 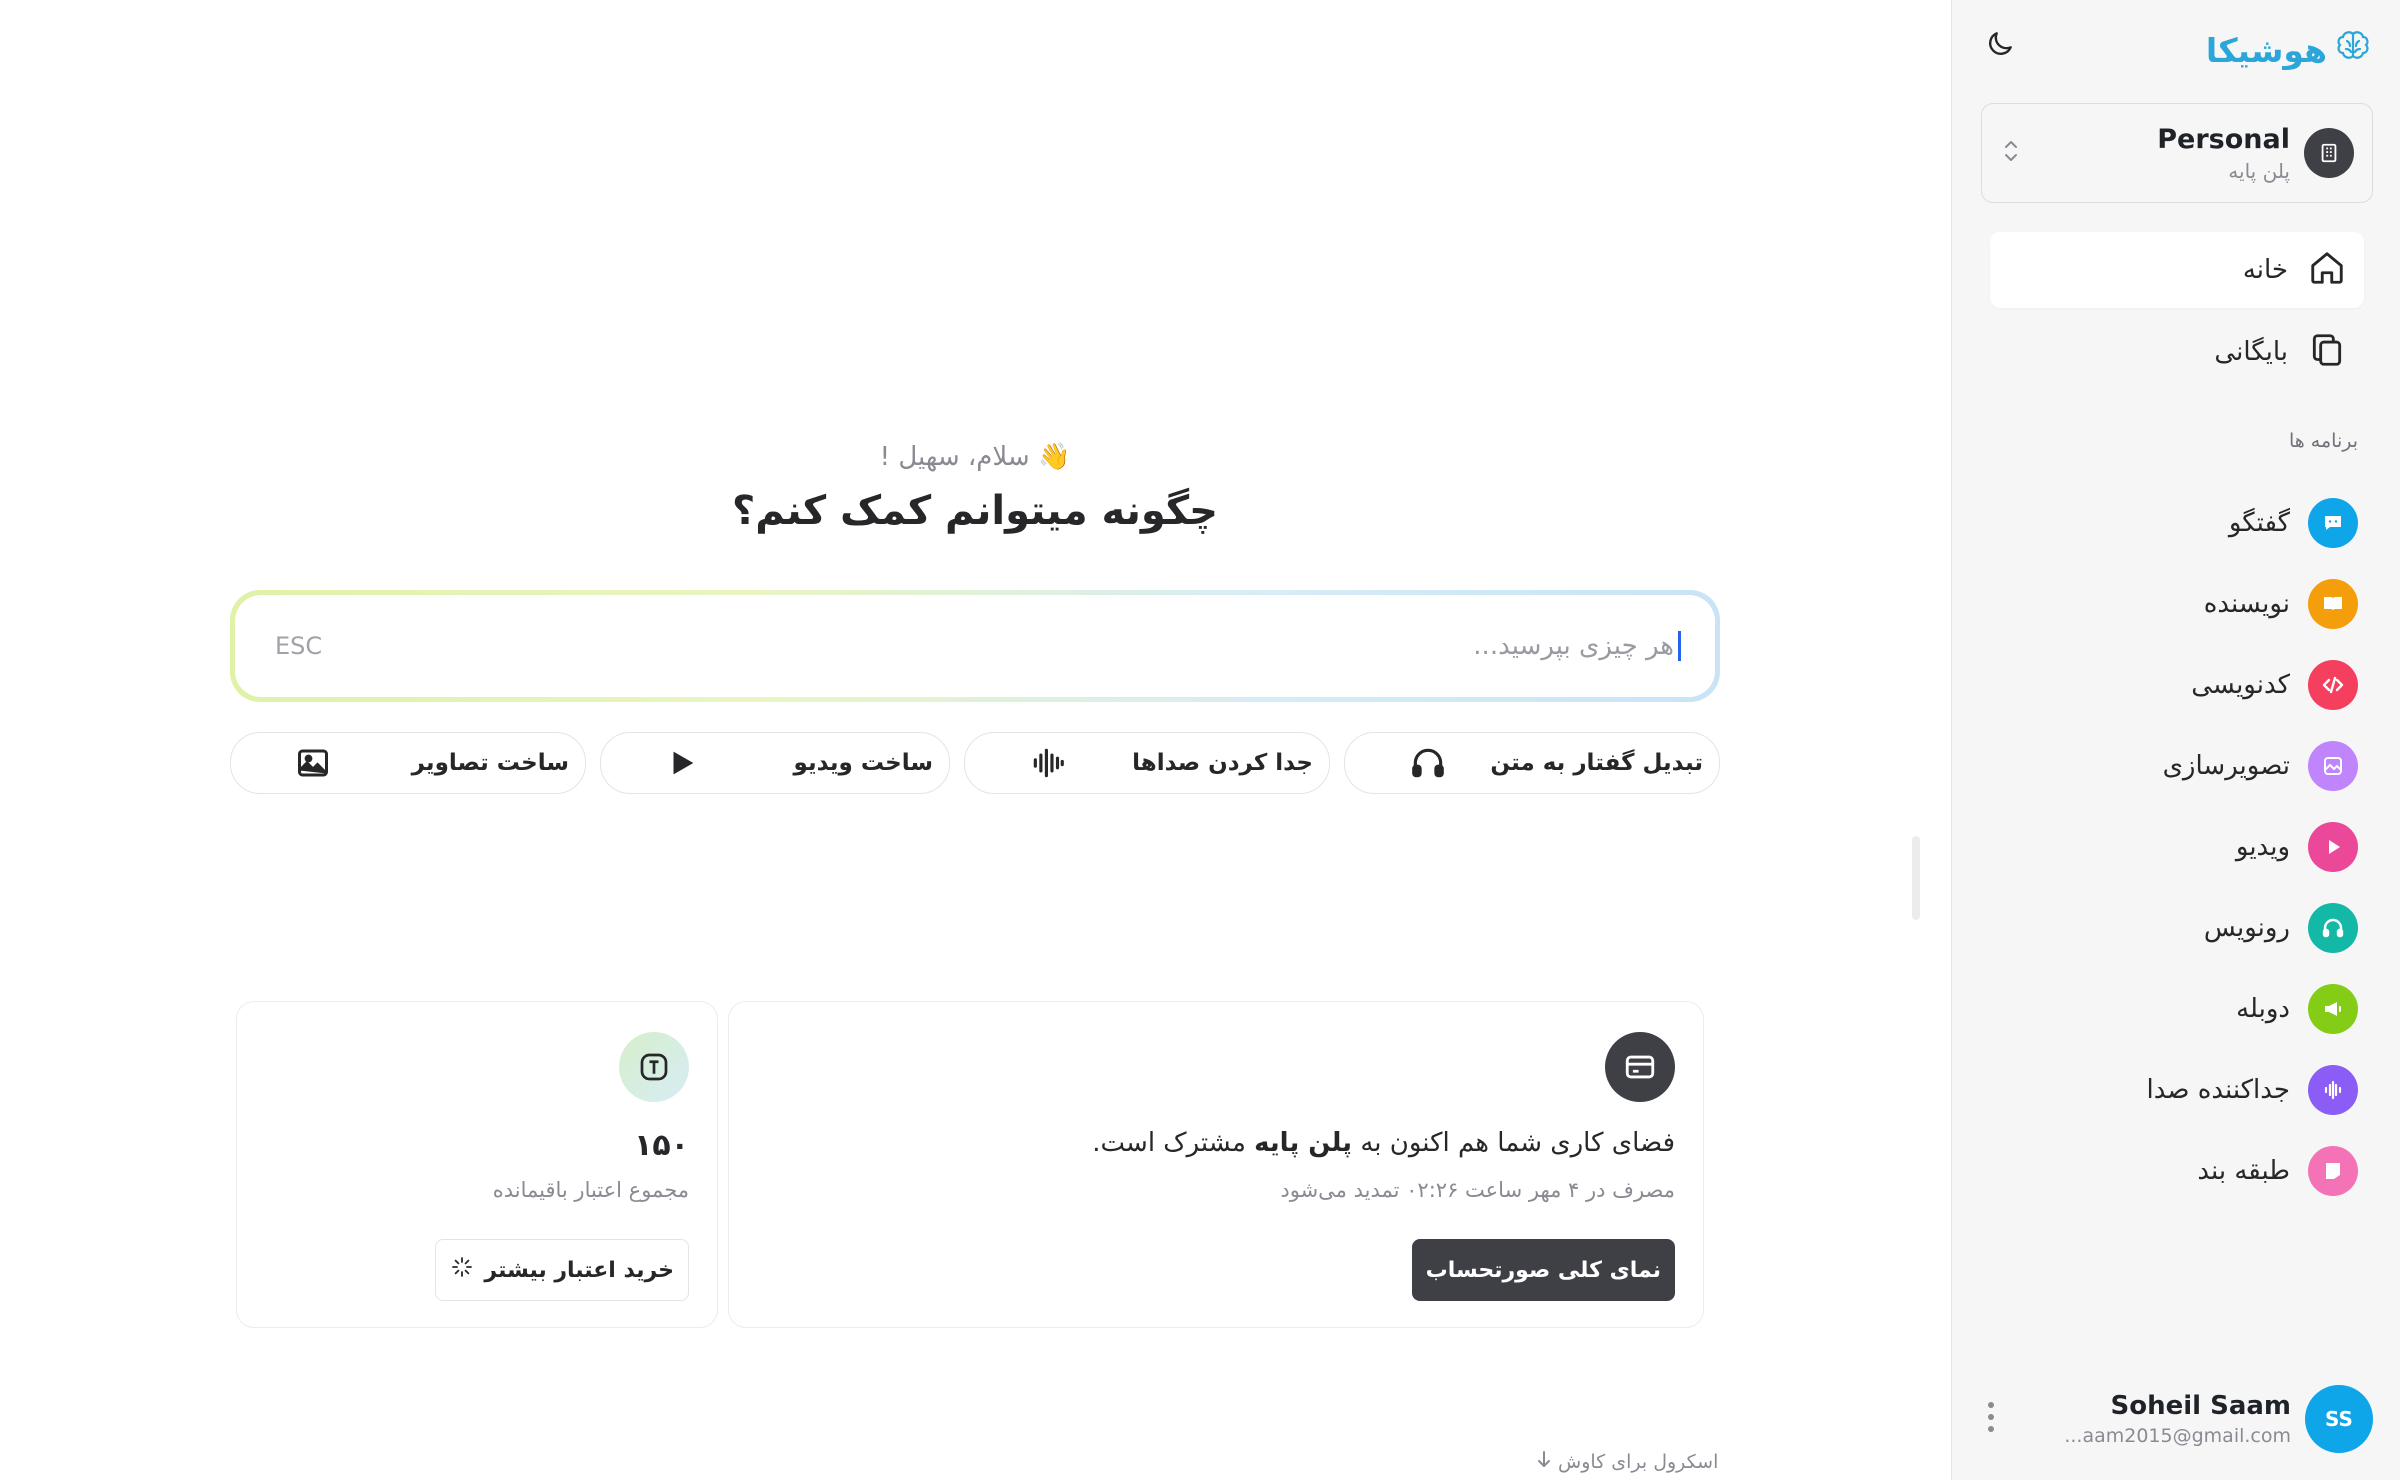 I want to click on workspace-name: Personal, so click(x=2223, y=139).